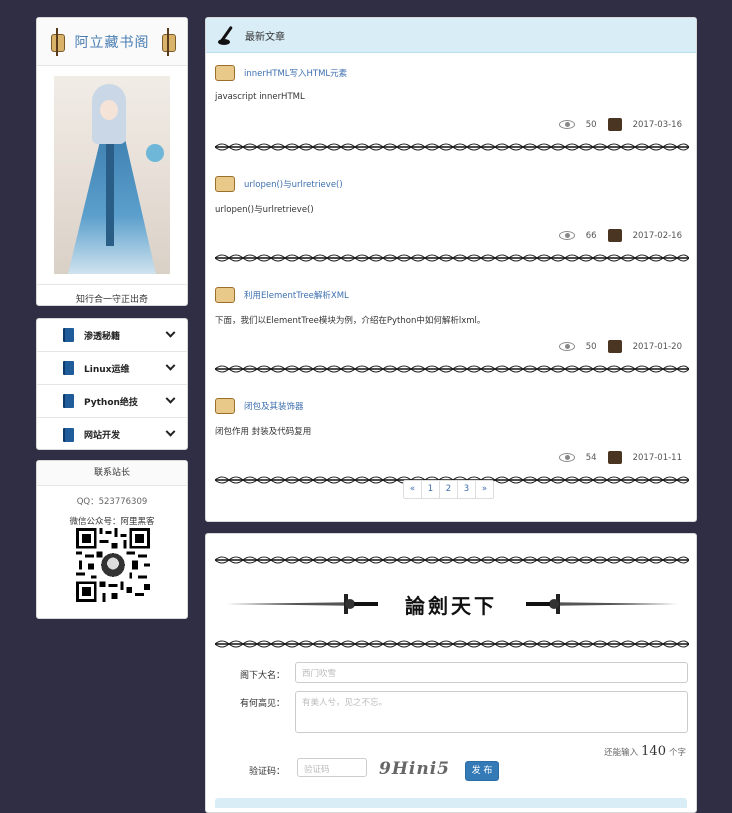 Image resolution: width=732 pixels, height=813 pixels. I want to click on submit-button: 发 布, so click(482, 771).